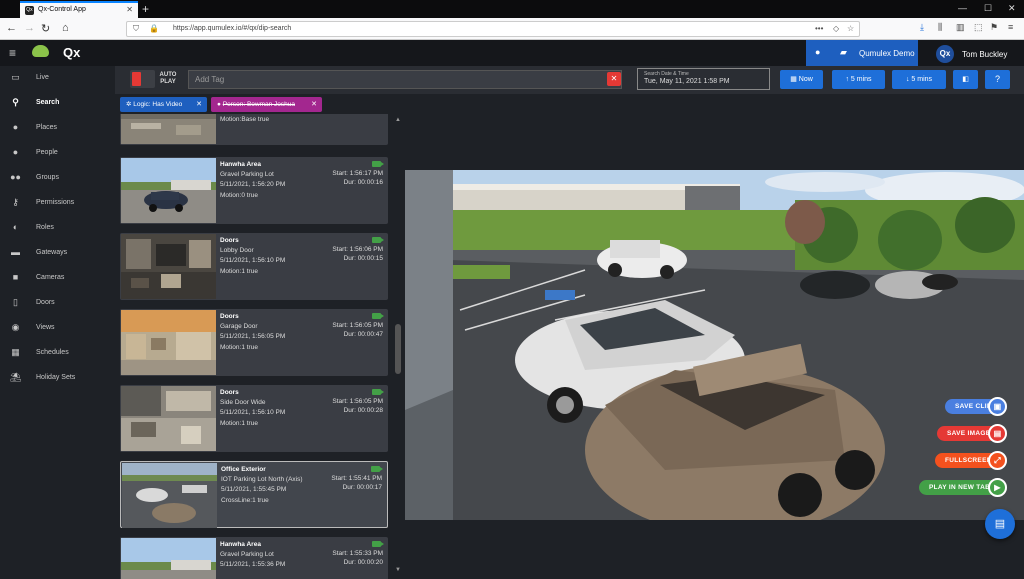 The width and height of the screenshot is (1024, 579). Describe the element at coordinates (45, 28) in the screenshot. I see `reload-icon: ↻` at that location.